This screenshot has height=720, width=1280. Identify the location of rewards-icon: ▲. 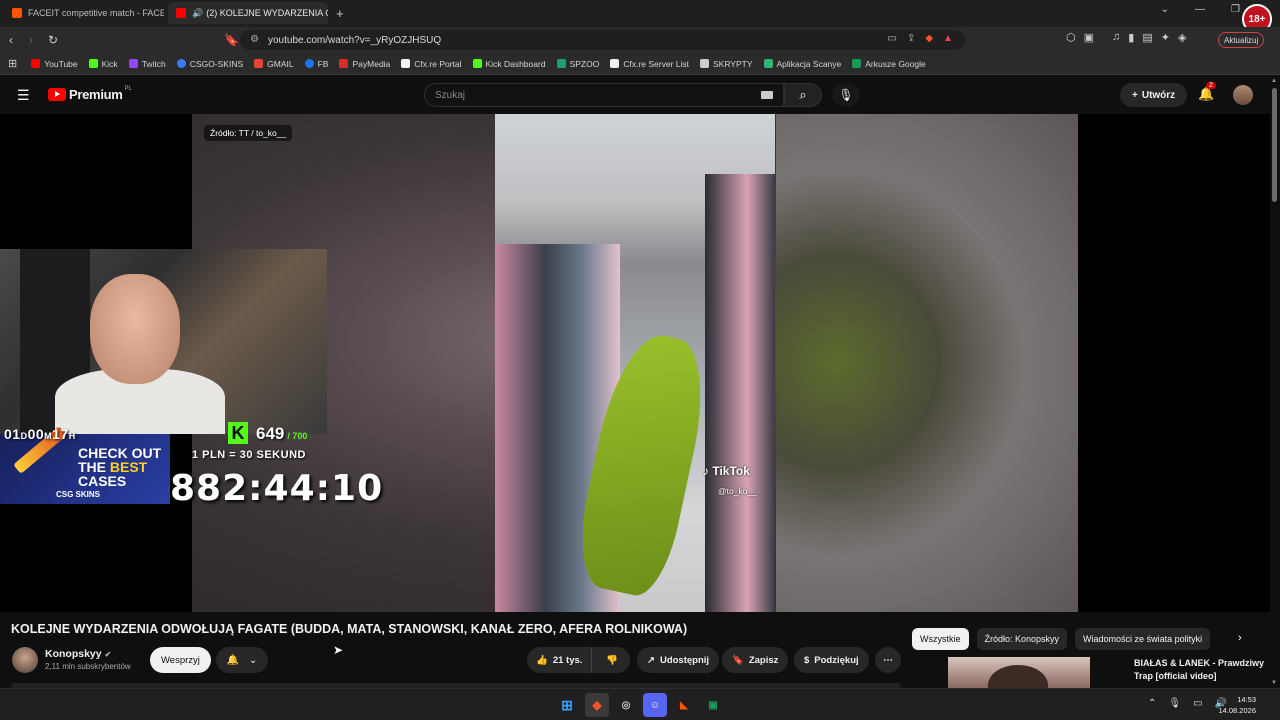
(948, 38).